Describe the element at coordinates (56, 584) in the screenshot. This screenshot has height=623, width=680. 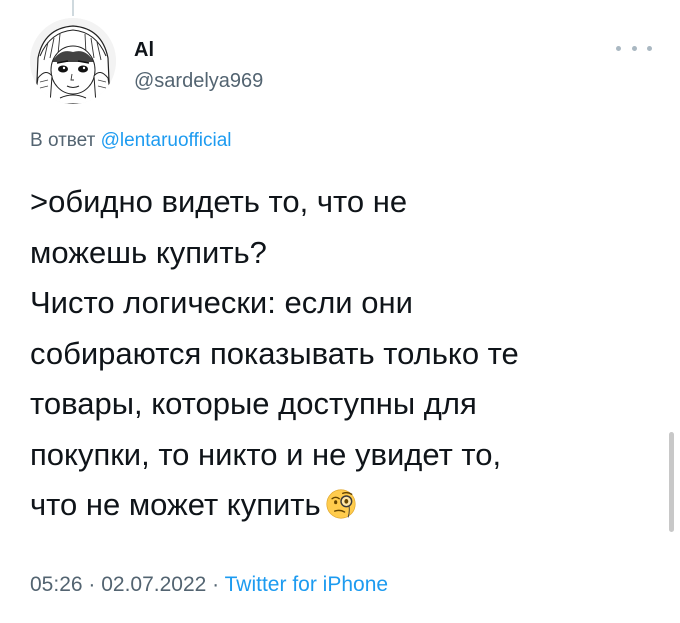
I see `tweet-time: 05:26` at that location.